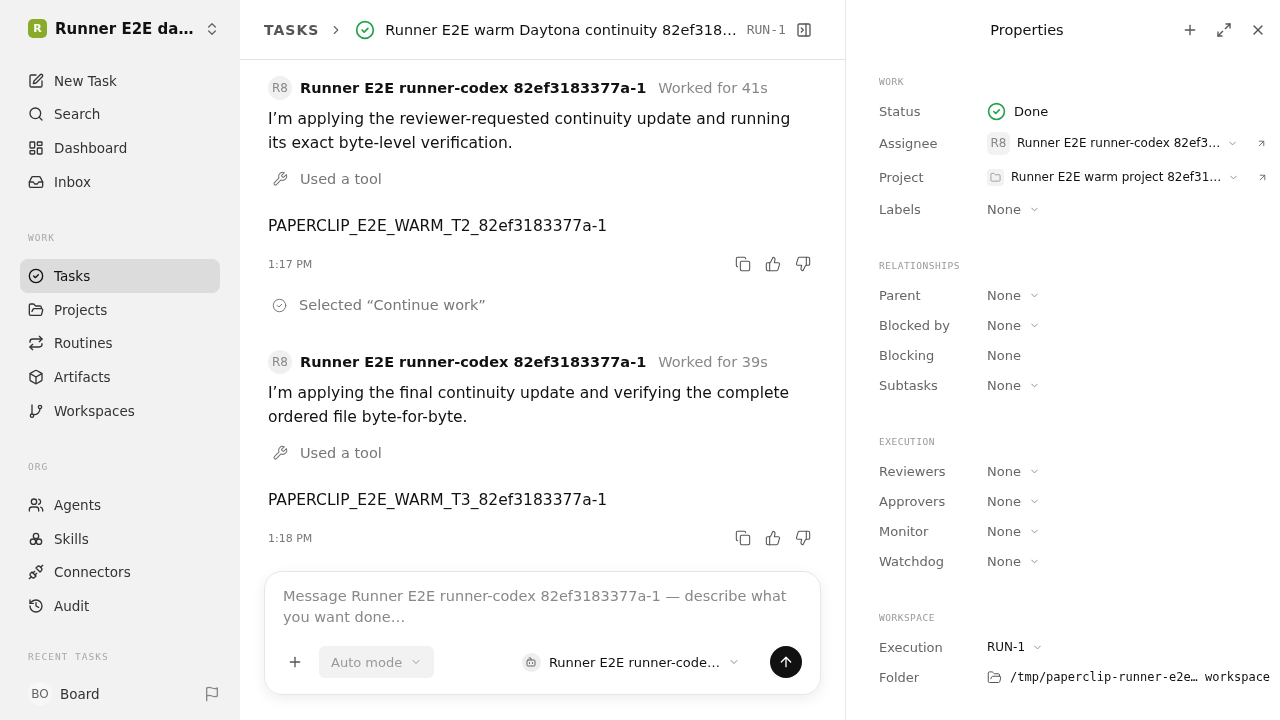  What do you see at coordinates (713, 88) in the screenshot?
I see `work-duration: Worked for 41s` at bounding box center [713, 88].